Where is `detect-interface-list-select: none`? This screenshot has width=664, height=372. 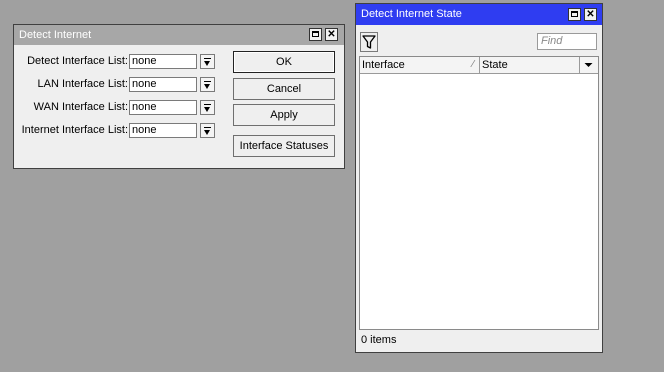 detect-interface-list-select: none is located at coordinates (163, 61).